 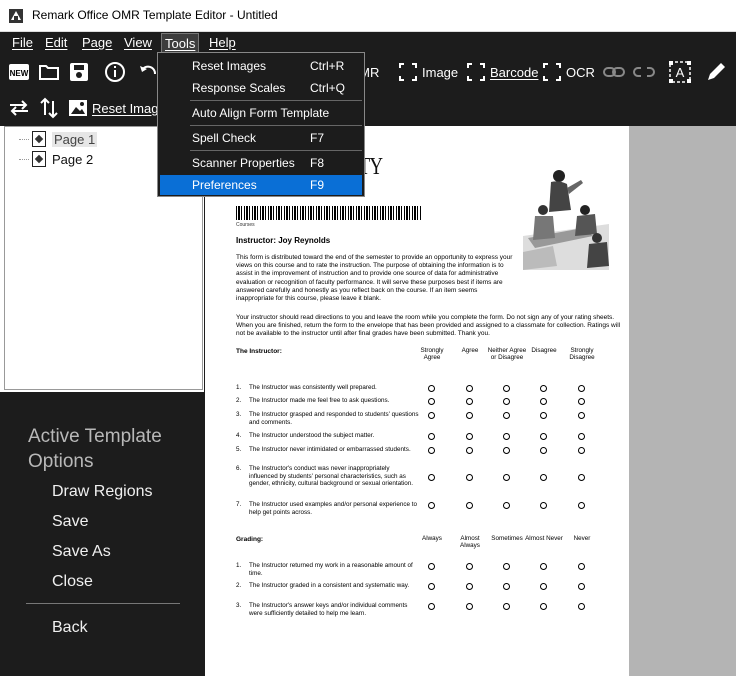 I want to click on menu-item-preferences: Preferences F9, so click(x=261, y=185).